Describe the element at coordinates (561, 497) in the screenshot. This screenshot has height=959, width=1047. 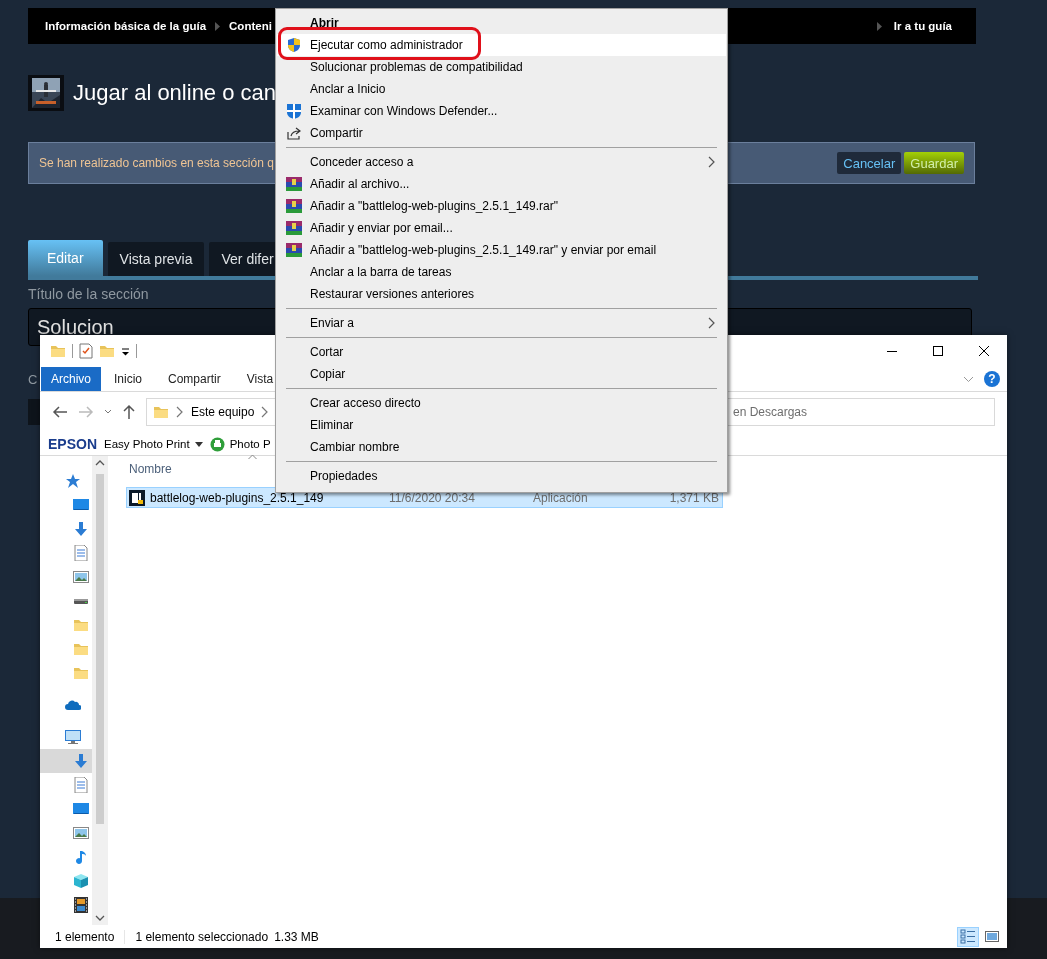
I see `file-type: Aplicación` at that location.